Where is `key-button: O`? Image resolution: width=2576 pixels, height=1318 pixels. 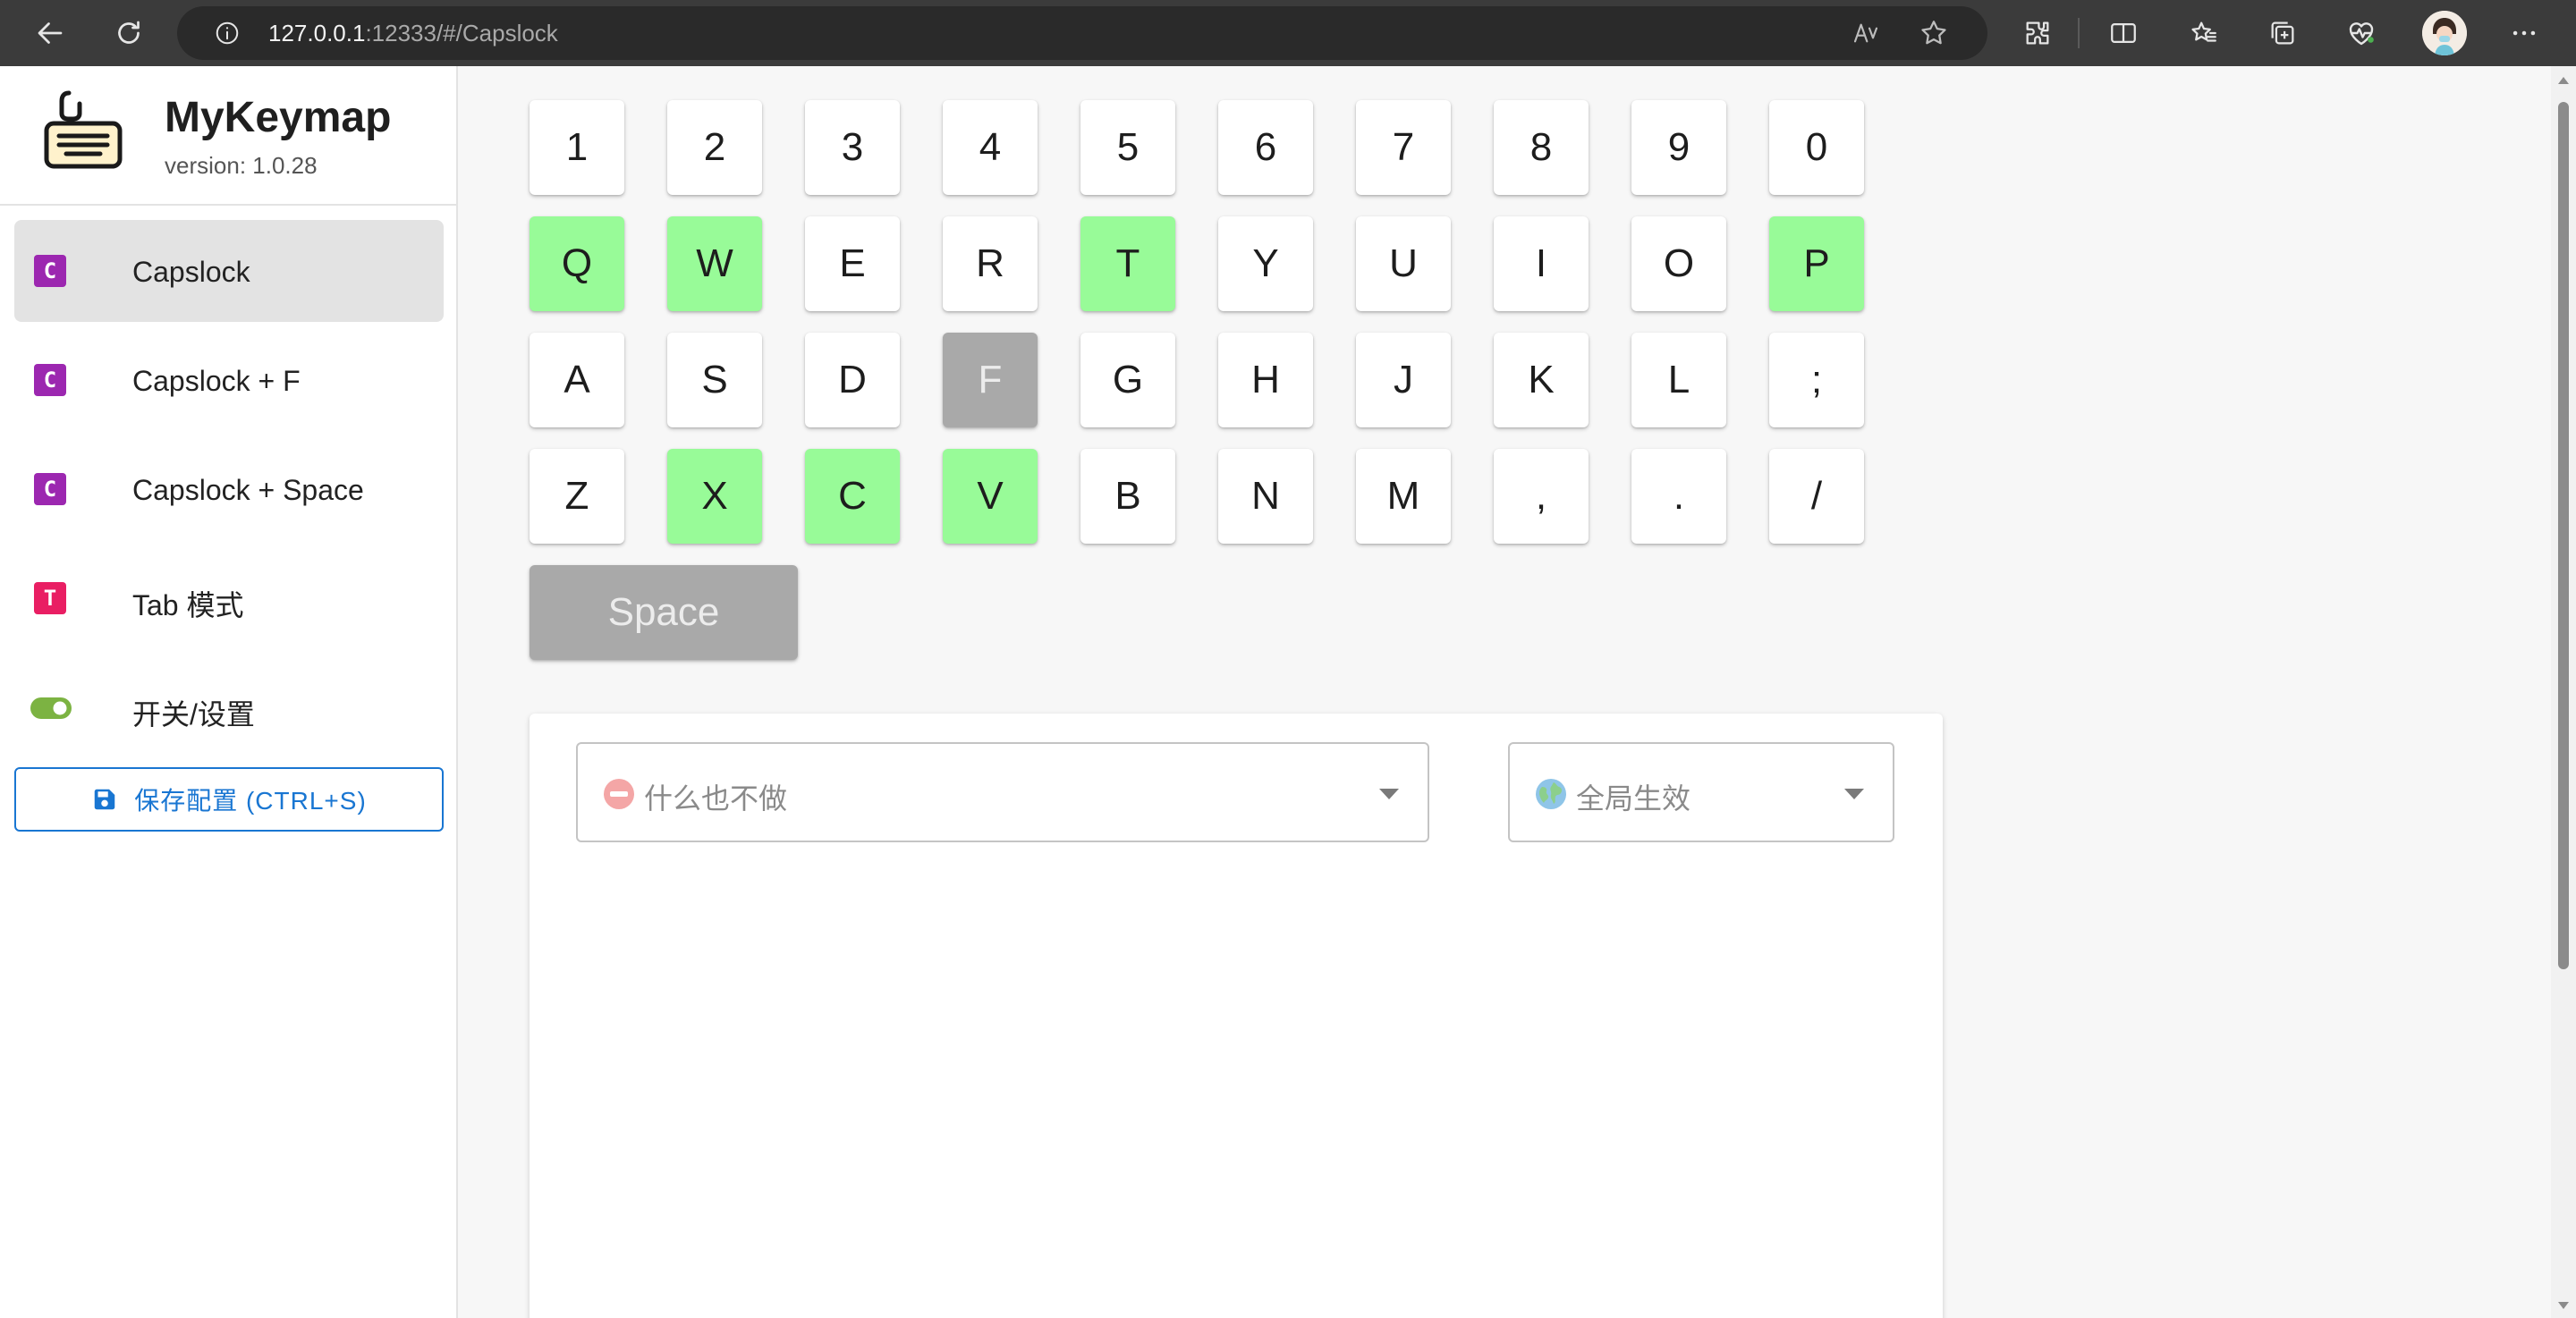
key-button: O is located at coordinates (1678, 264).